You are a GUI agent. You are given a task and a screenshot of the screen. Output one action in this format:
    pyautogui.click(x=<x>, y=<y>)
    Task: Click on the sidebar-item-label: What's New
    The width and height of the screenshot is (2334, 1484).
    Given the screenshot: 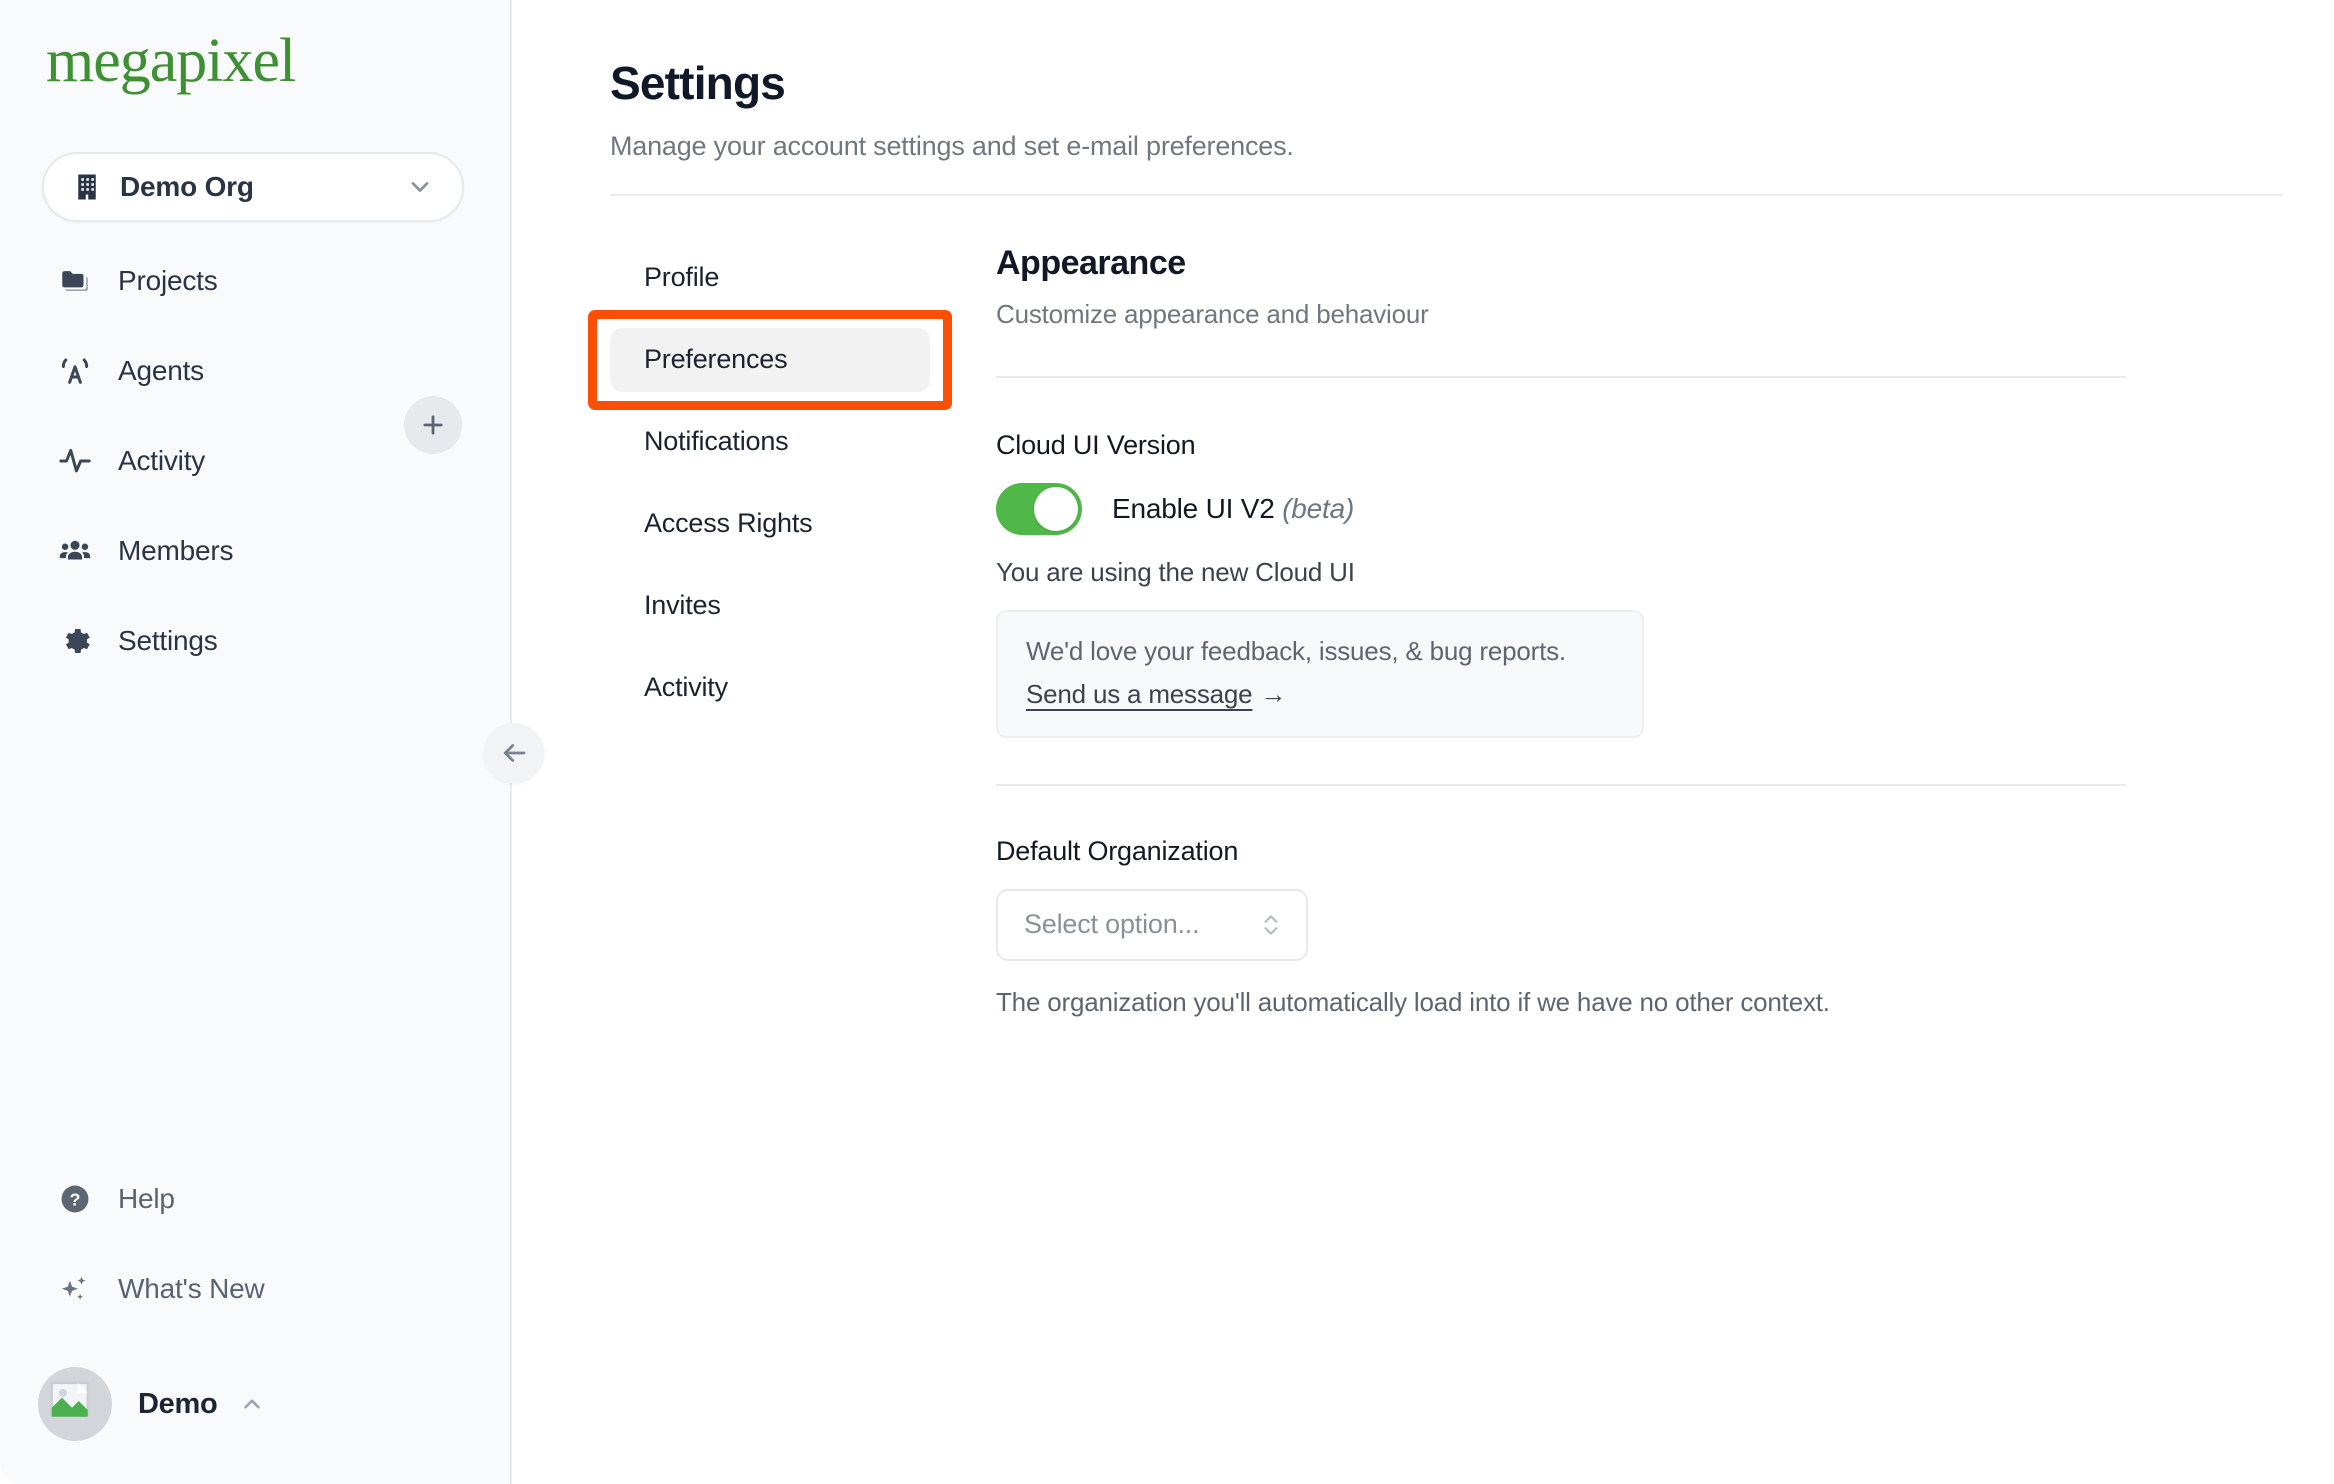 What is the action you would take?
    pyautogui.click(x=191, y=1288)
    